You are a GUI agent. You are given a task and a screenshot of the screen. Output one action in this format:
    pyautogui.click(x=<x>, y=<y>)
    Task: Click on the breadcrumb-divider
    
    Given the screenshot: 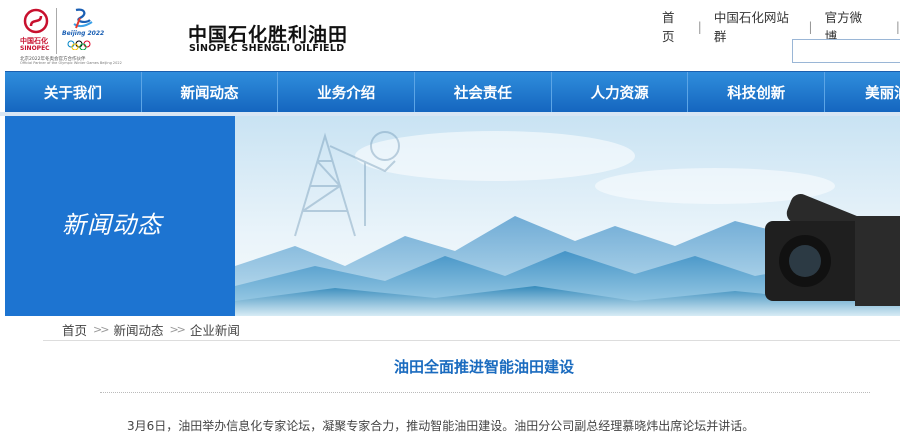 What is the action you would take?
    pyautogui.click(x=471, y=340)
    